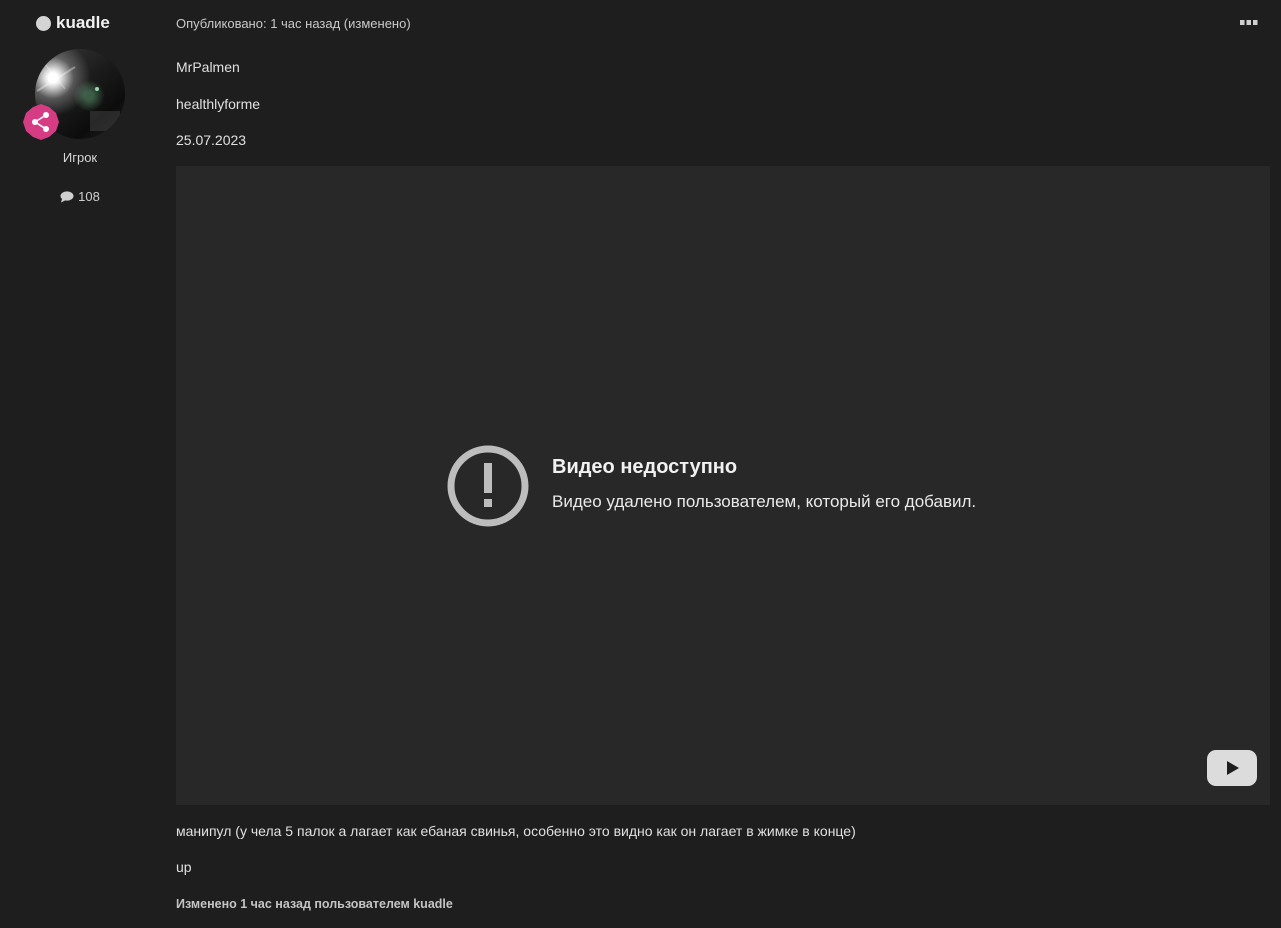 Image resolution: width=1281 pixels, height=928 pixels. Describe the element at coordinates (43, 23) in the screenshot. I see `online-status-icon` at that location.